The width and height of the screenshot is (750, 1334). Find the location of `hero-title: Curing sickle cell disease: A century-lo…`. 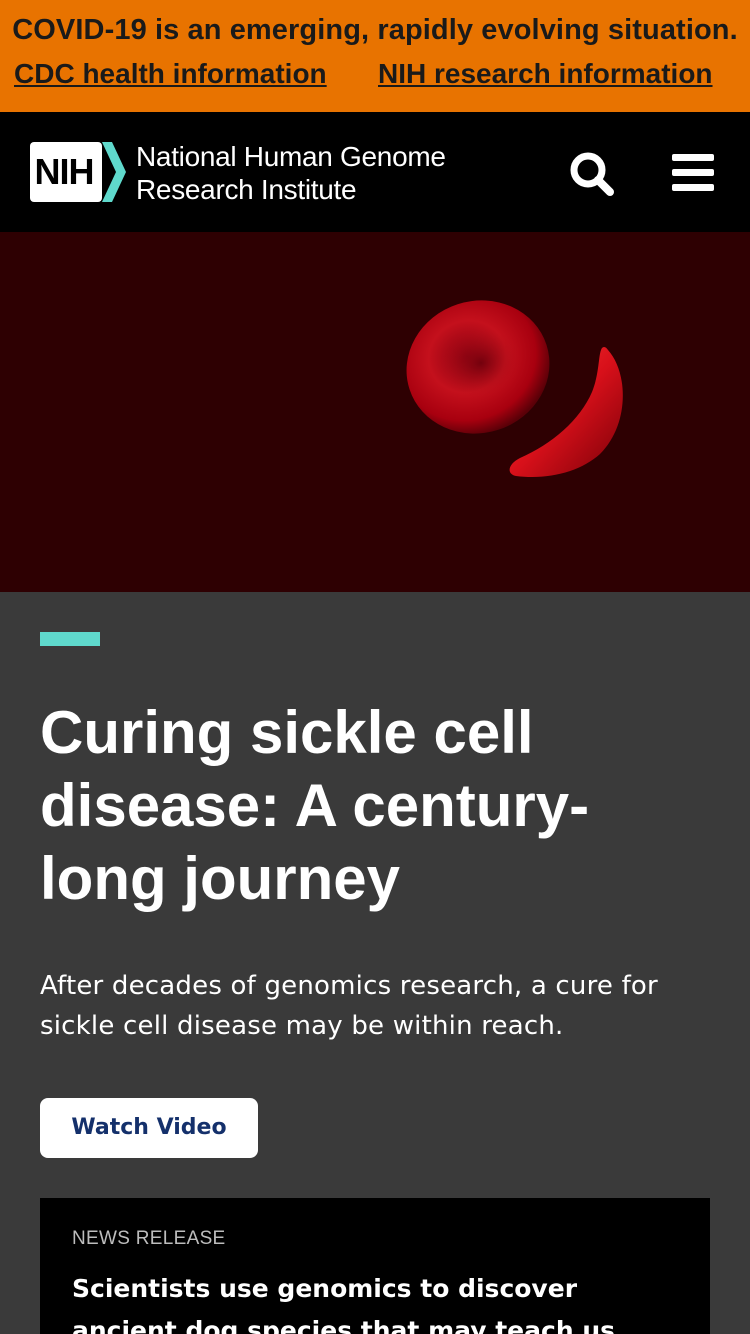

hero-title: Curing sickle cell disease: A century-lo… is located at coordinates (315, 805).